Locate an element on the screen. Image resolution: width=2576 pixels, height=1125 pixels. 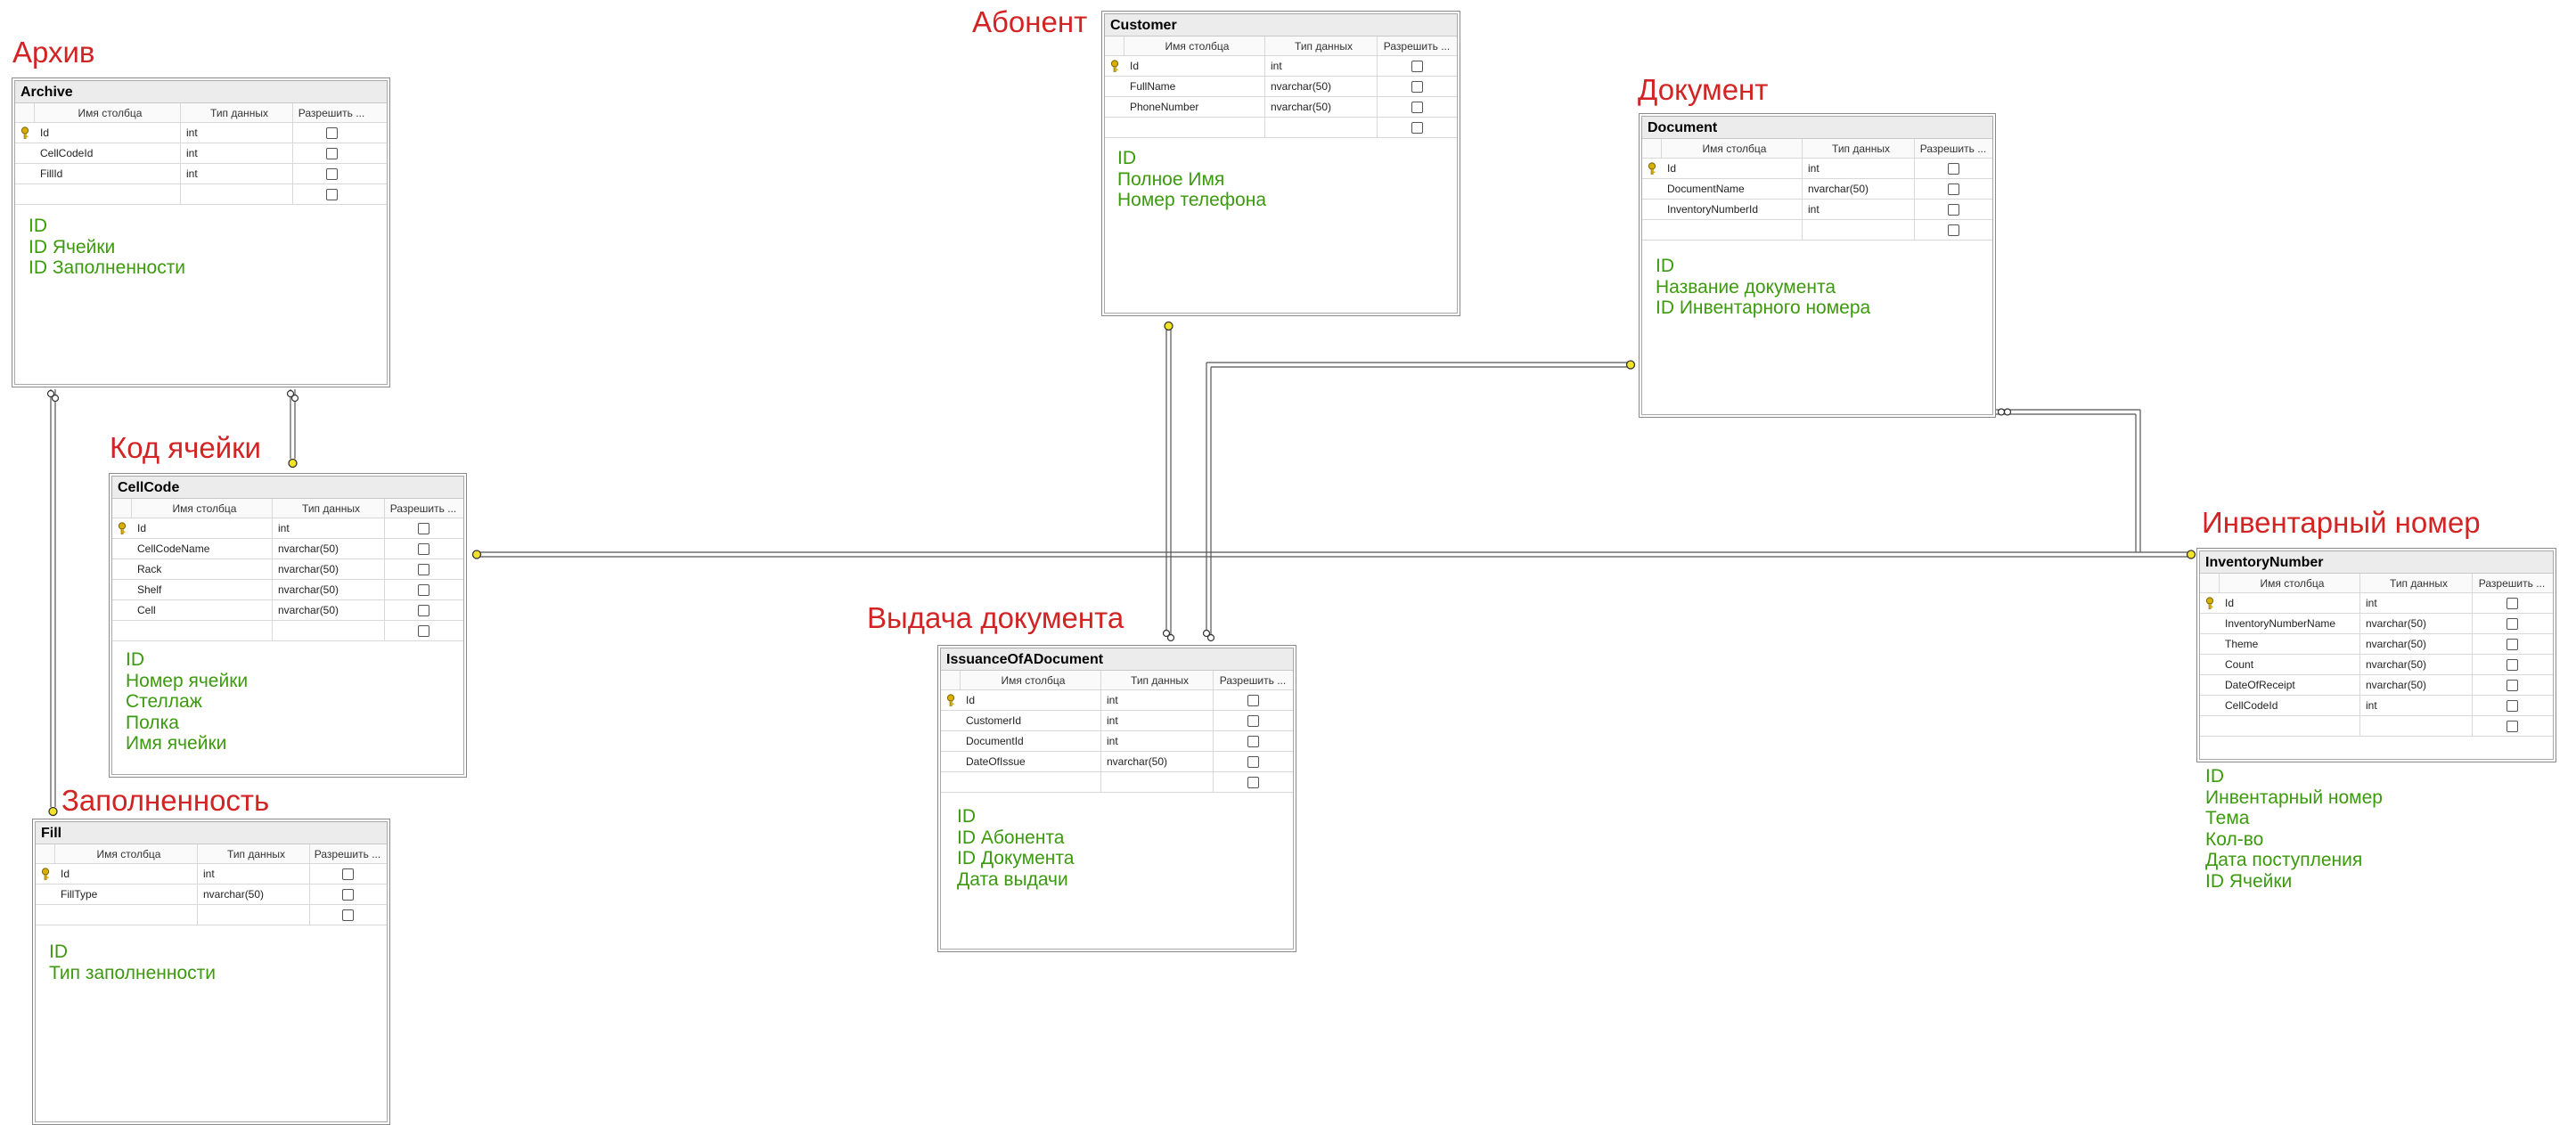
table-label-fill: Заполненность is located at coordinates (165, 800).